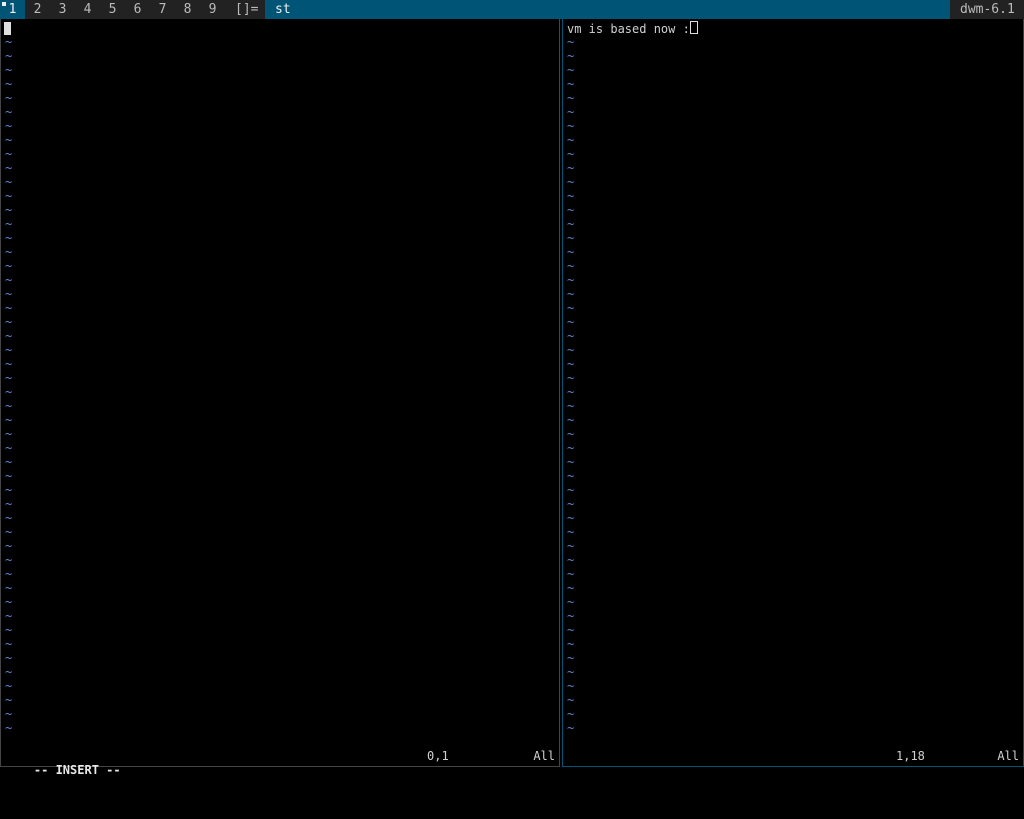 This screenshot has height=819, width=1024. I want to click on status-text: dwm-6.1, so click(987, 9).